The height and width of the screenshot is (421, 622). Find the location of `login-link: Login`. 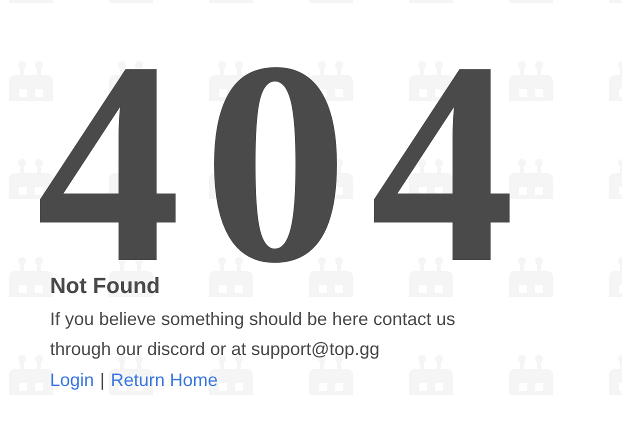

login-link: Login is located at coordinates (72, 380).